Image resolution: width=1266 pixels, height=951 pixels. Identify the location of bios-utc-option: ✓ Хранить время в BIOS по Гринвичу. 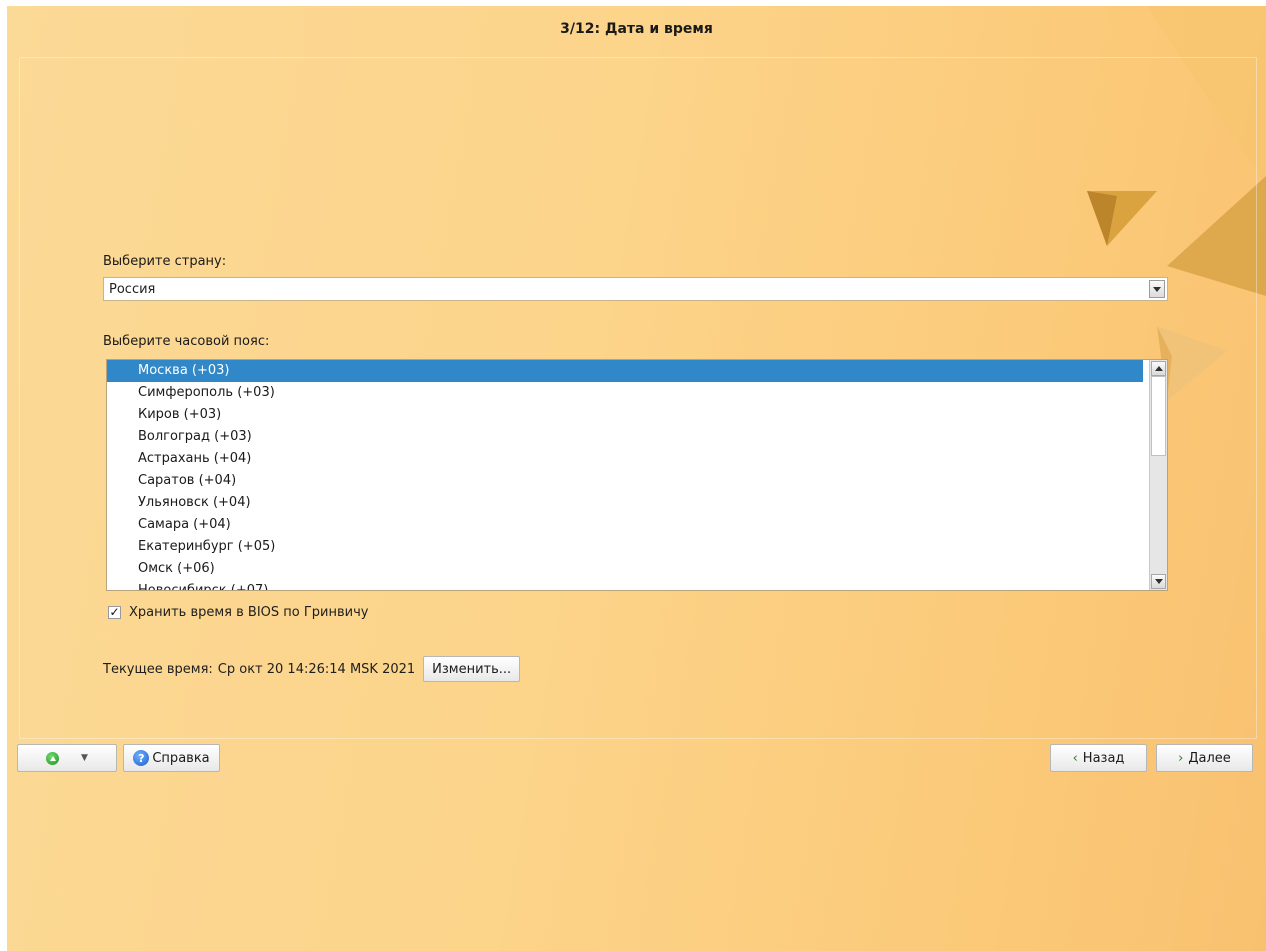
(238, 612).